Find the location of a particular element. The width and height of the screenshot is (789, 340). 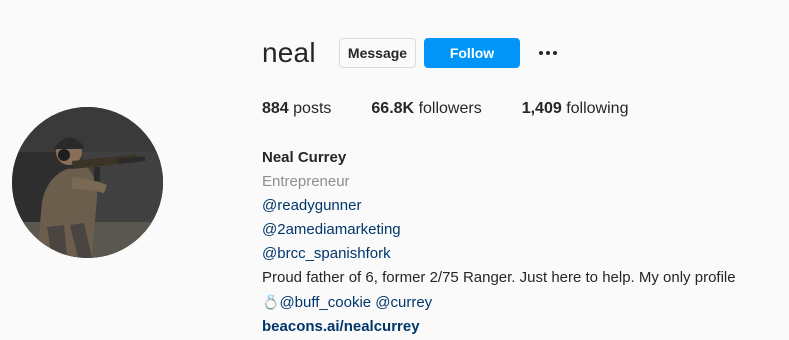

ring-emoji: 💍 is located at coordinates (271, 302).